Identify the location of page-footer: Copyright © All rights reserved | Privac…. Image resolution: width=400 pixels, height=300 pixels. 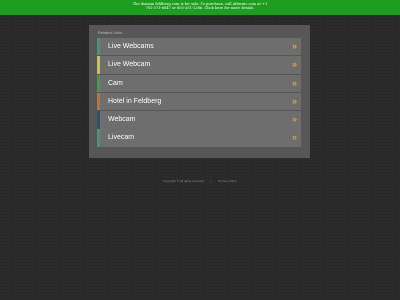
(200, 181).